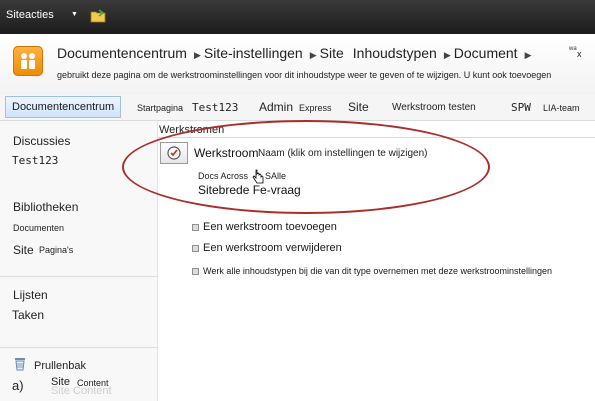 This screenshot has width=595, height=401. What do you see at coordinates (18, 385) in the screenshot?
I see `ql-footer-marker: a)` at bounding box center [18, 385].